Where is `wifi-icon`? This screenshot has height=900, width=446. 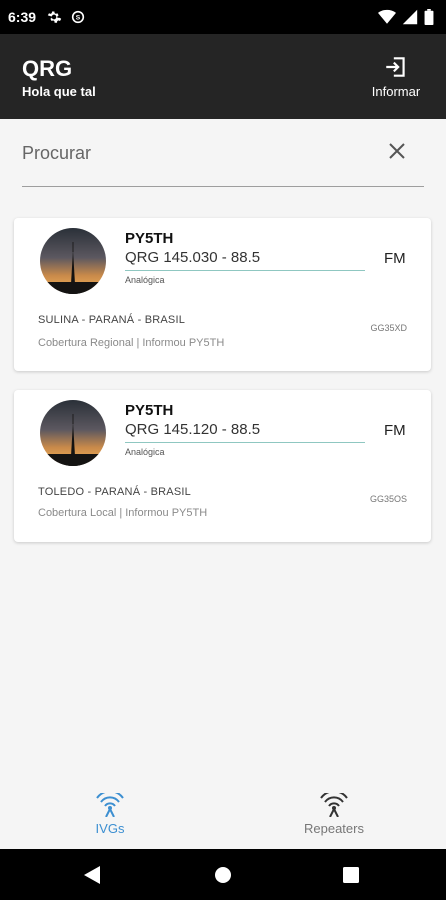
wifi-icon is located at coordinates (387, 16).